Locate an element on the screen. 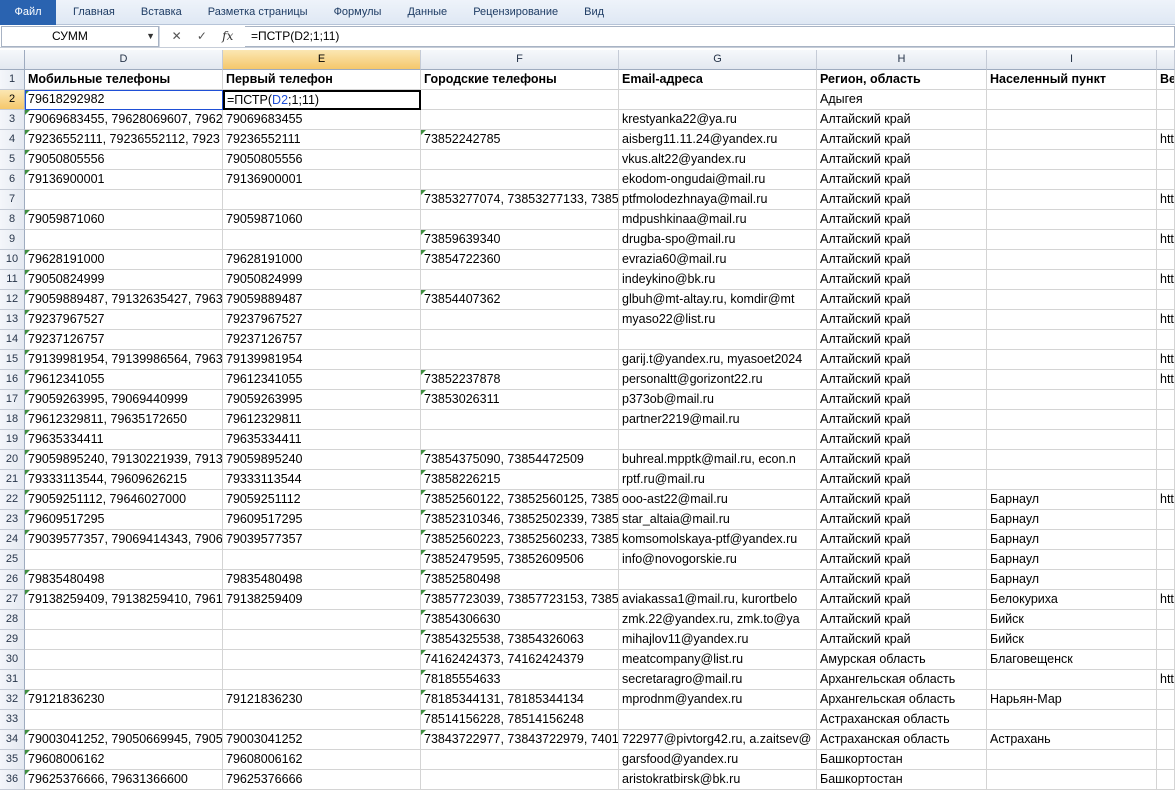 This screenshot has height=791, width=1175. row-header: 29 is located at coordinates (12, 640).